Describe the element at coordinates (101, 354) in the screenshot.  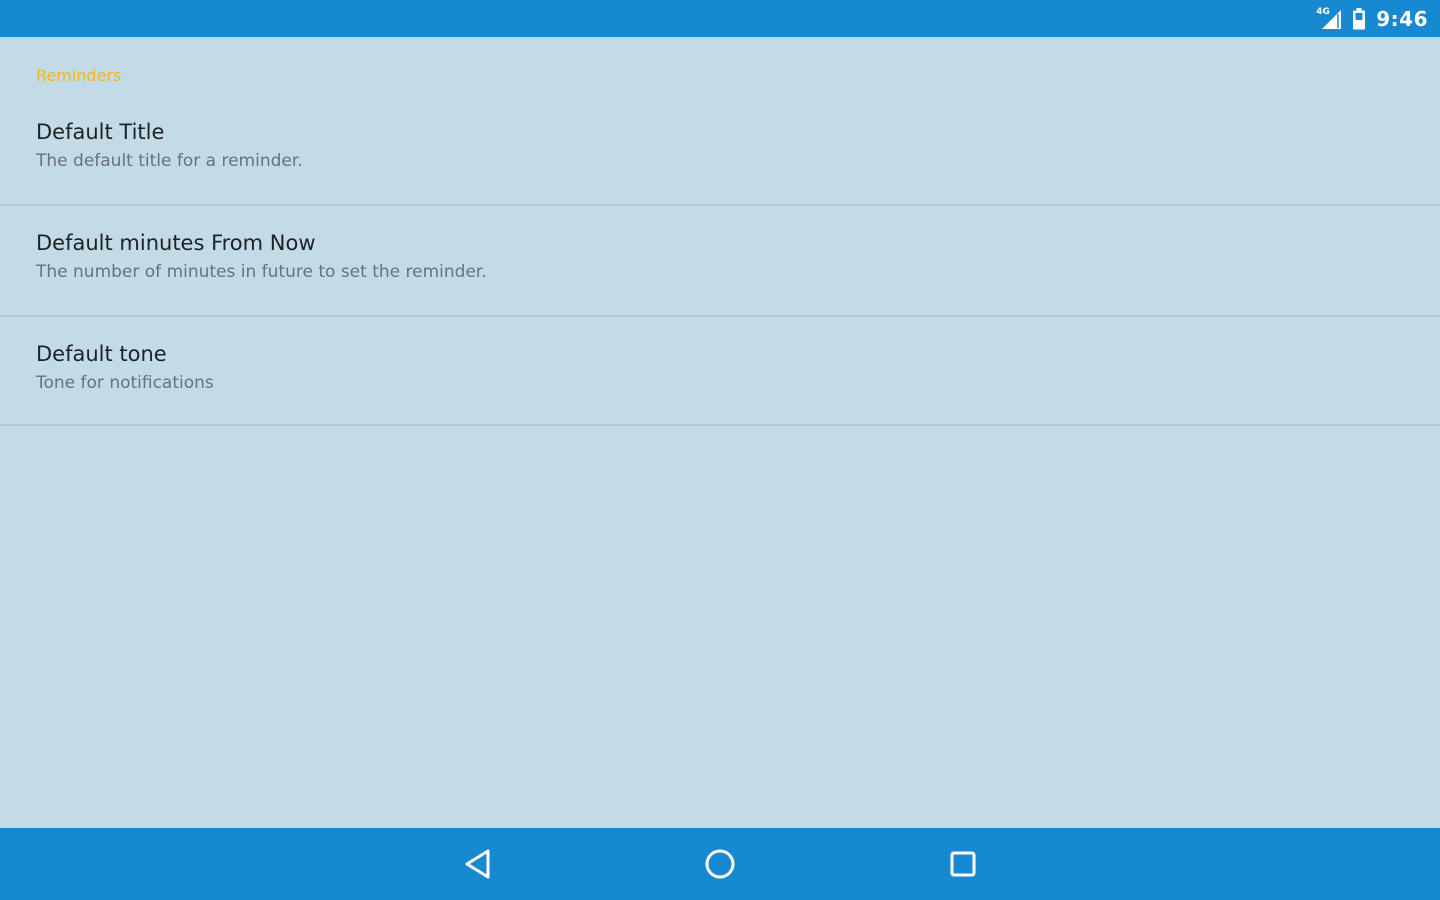
I see `pref-title: Default tone` at that location.